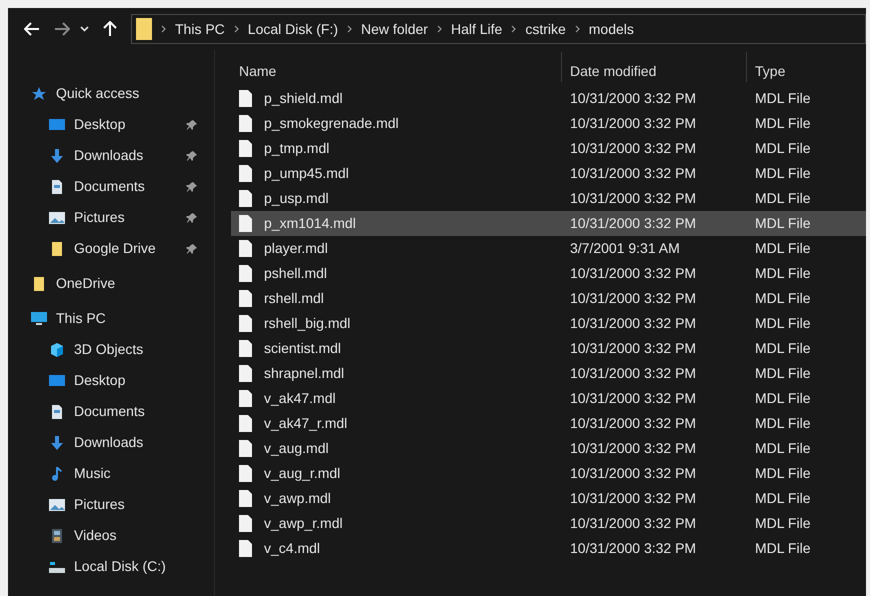  I want to click on file-row: player.mdl 3/7/2001 9:31 AM MDL File, so click(548, 248).